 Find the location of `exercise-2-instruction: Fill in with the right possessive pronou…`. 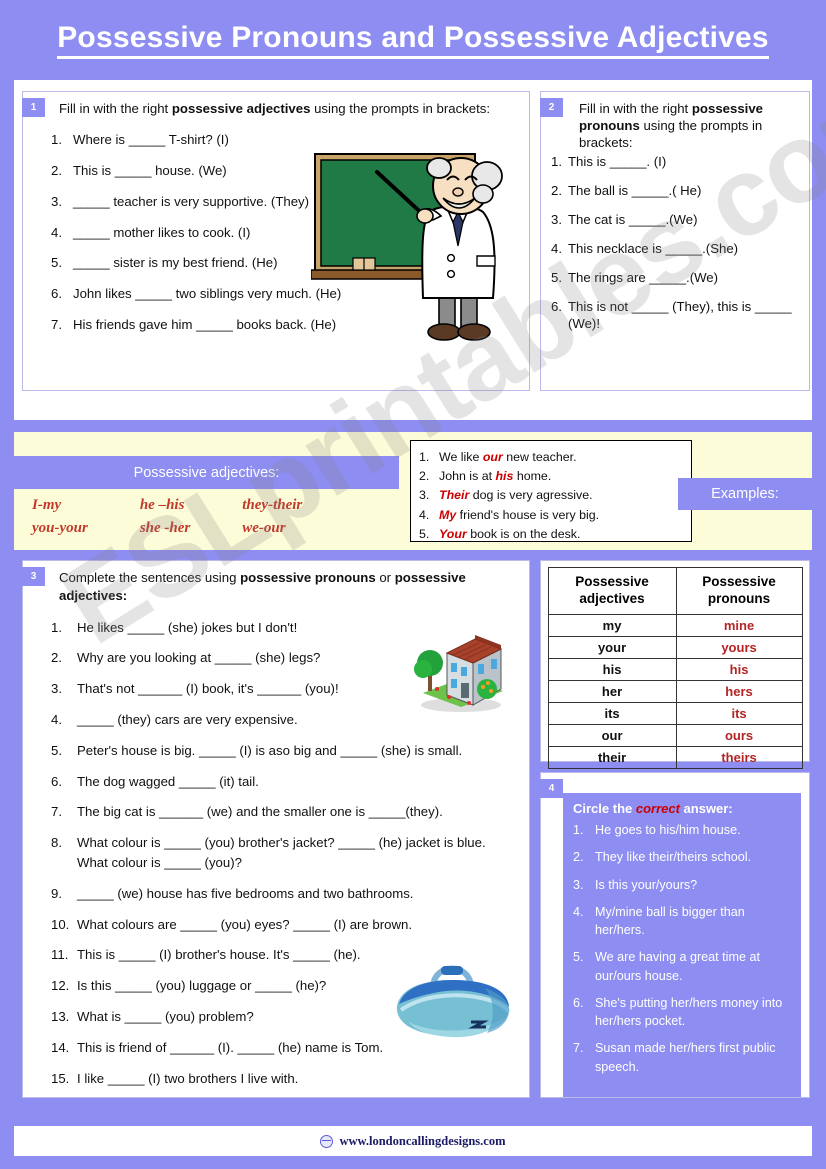

exercise-2-instruction: Fill in with the right possessive pronou… is located at coordinates (675, 125).